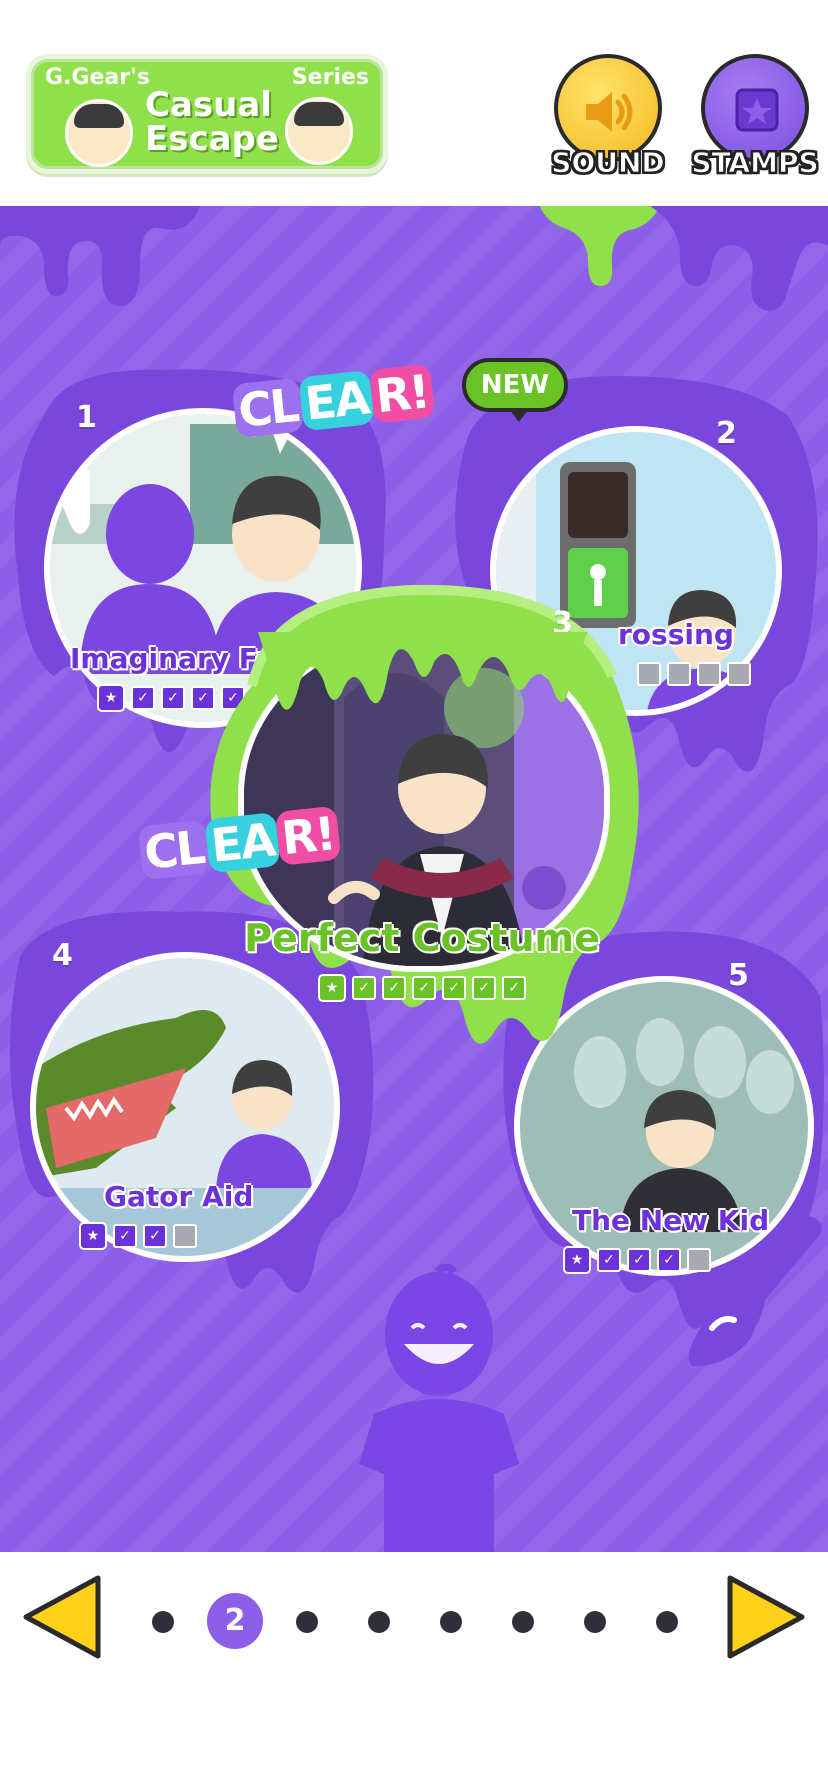 The width and height of the screenshot is (828, 1792). I want to click on level-progress-marks, so click(731, 674).